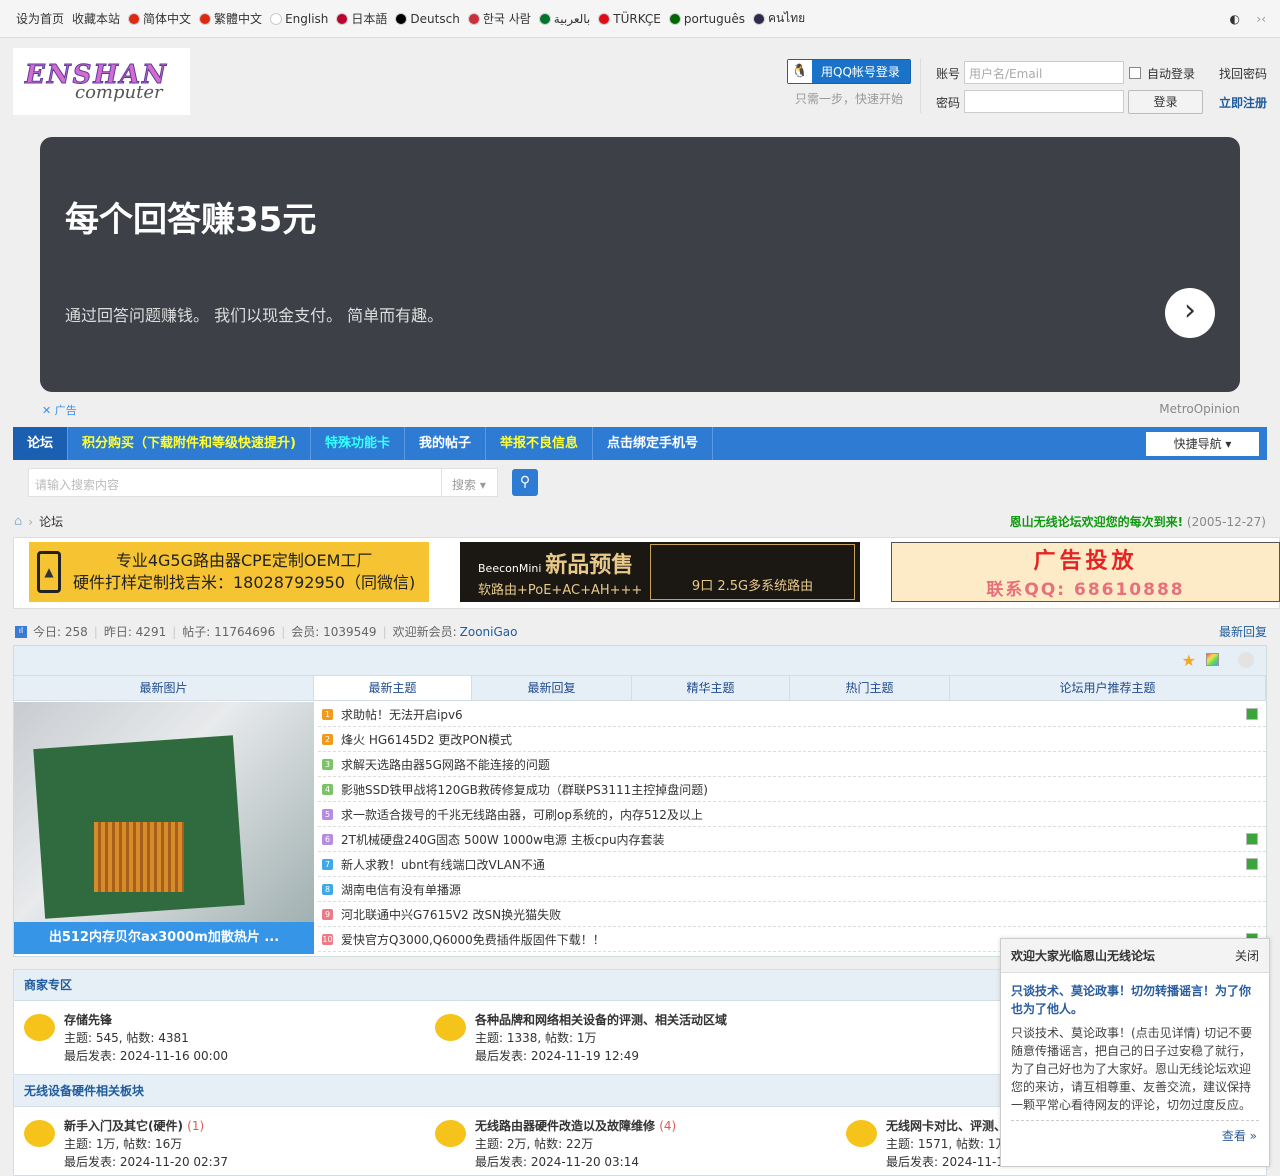 This screenshot has height=1176, width=1280. I want to click on thread-title: 求助帖！无法开启ipv6, so click(402, 714).